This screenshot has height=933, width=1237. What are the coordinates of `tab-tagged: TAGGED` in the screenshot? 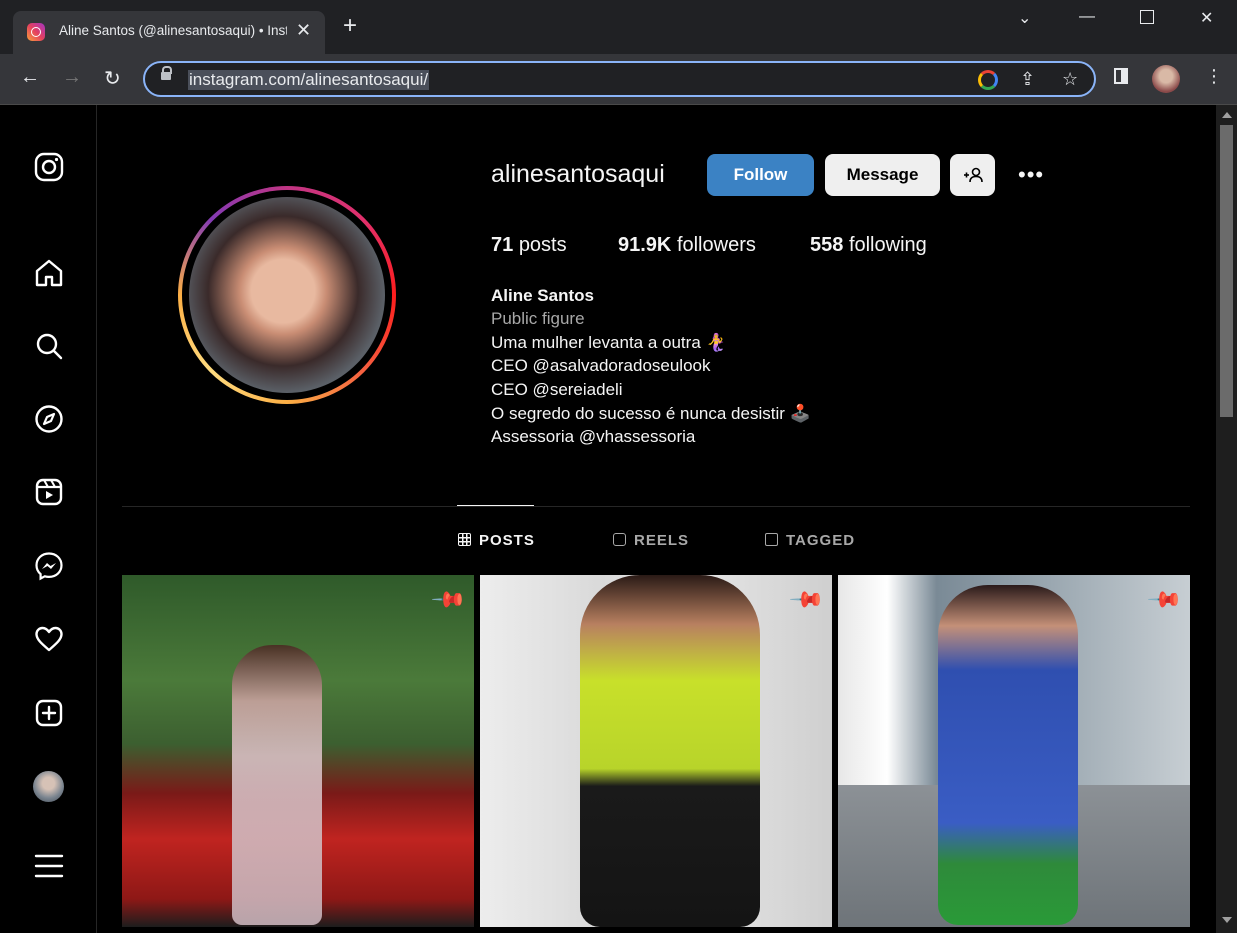 It's located at (810, 540).